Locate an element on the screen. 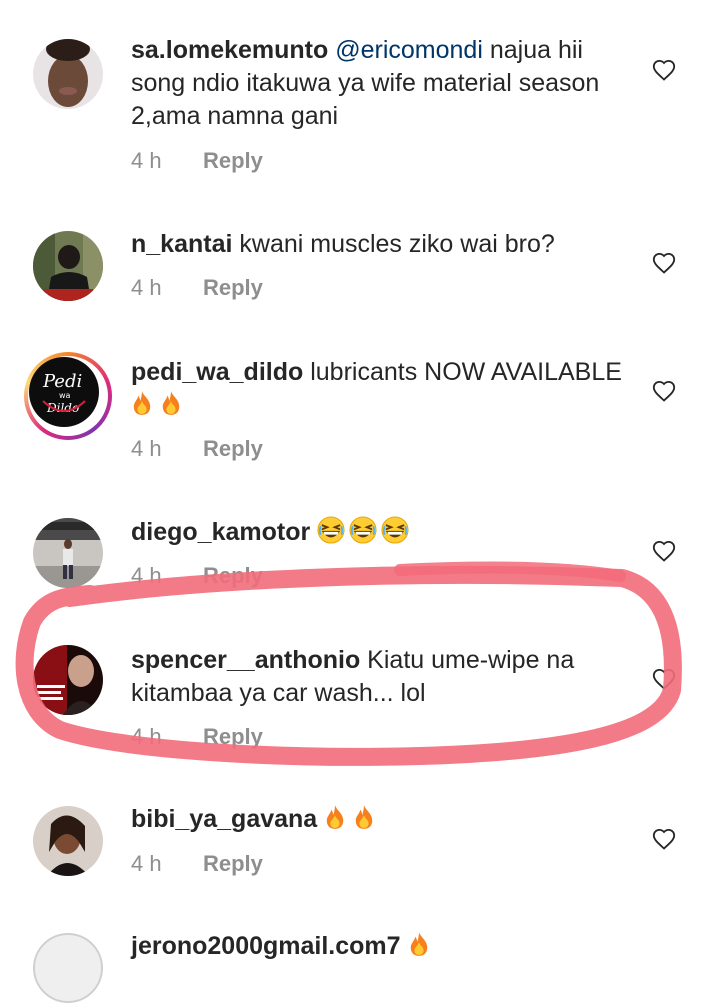  comment-username: pedi_wa_dildo is located at coordinates (217, 372).